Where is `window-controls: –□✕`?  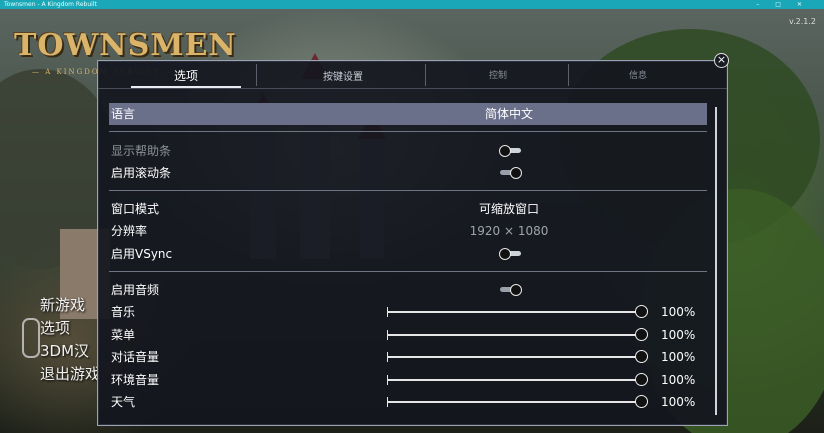
window-controls: –□✕ is located at coordinates (787, 4).